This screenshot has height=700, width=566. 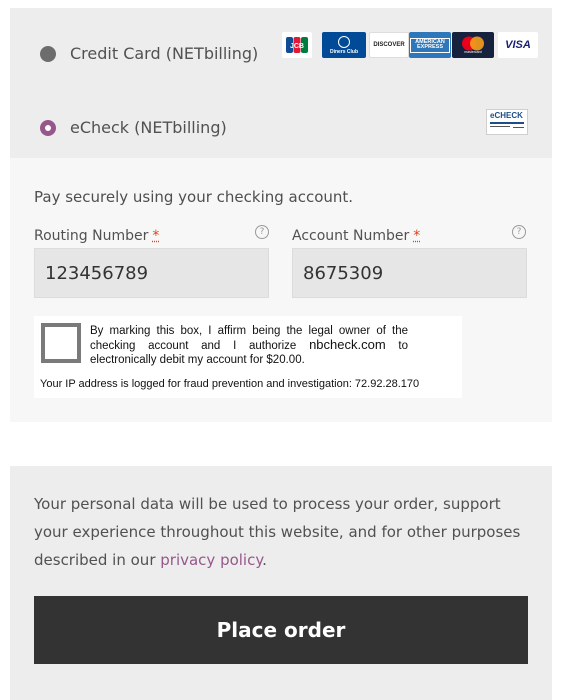 What do you see at coordinates (48, 54) in the screenshot?
I see `credit-card-radio` at bounding box center [48, 54].